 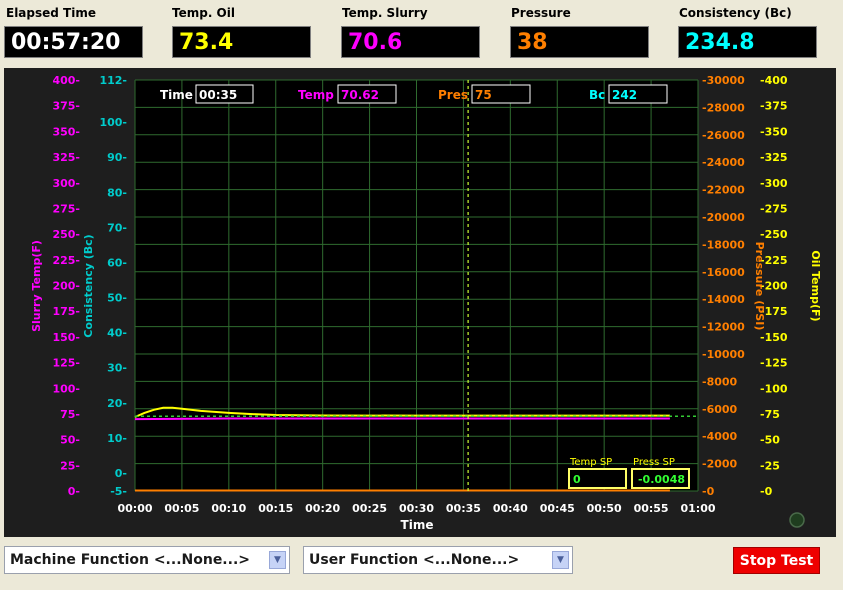 I want to click on y-tick-label: 20-, so click(x=117, y=403).